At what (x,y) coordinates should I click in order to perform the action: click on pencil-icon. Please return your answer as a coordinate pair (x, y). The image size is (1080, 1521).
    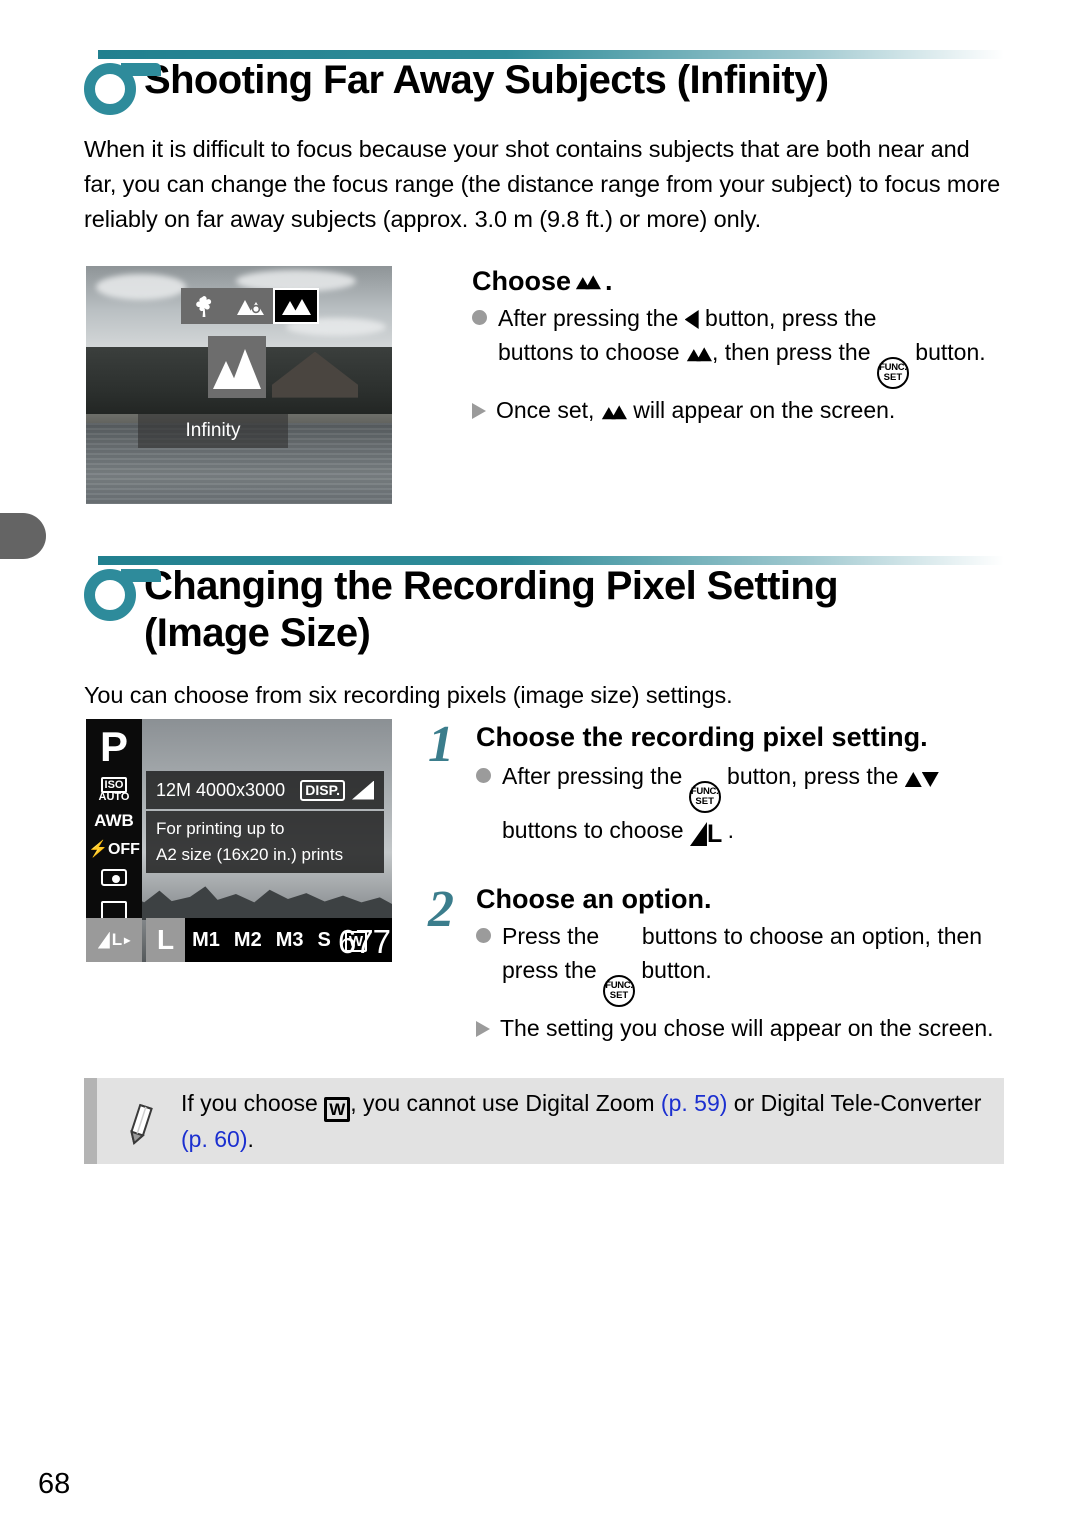
    Looking at the image, I should click on (141, 1124).